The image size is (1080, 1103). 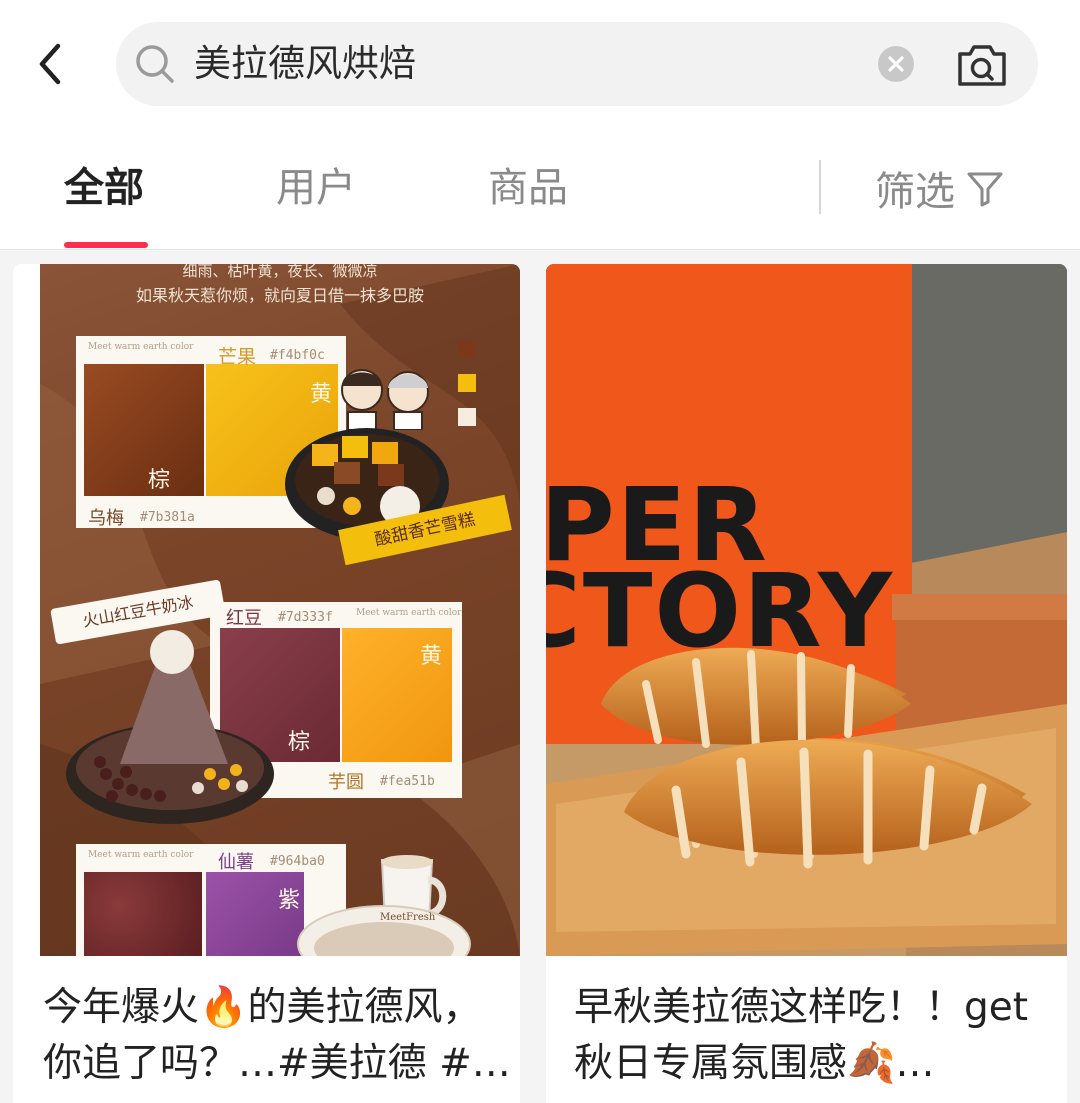 I want to click on camera-icon, so click(x=982, y=65).